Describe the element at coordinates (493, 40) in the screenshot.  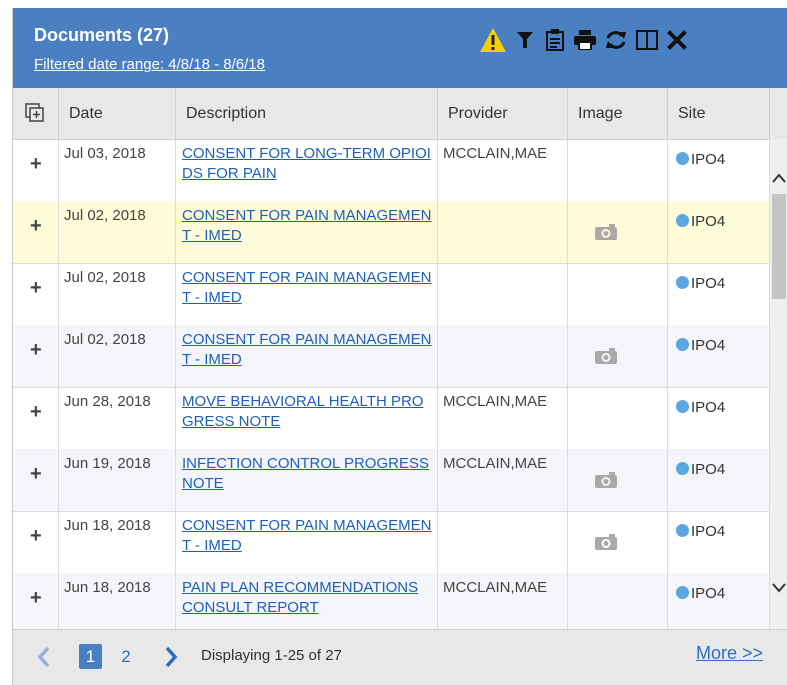
I see `warning-icon` at that location.